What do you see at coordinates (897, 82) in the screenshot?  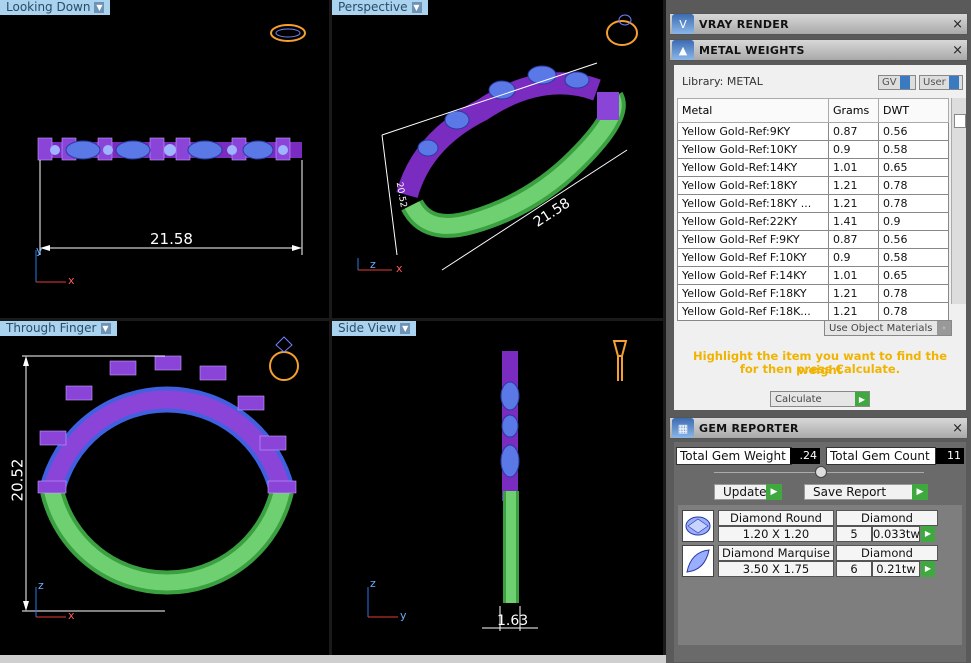 I see `gv-toggle: GV` at bounding box center [897, 82].